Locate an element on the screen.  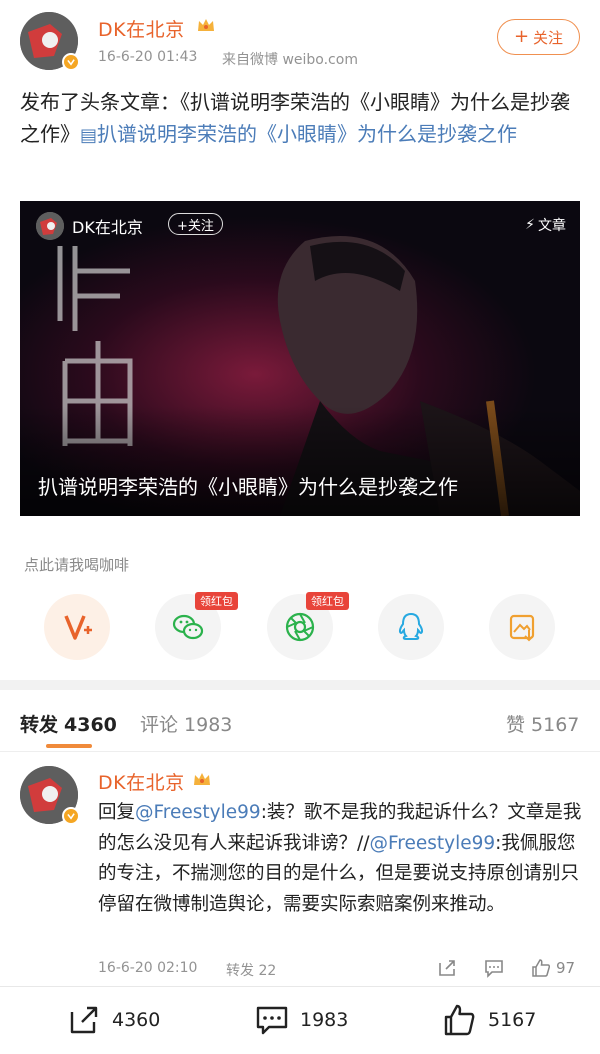
lightning-icon: ⚡ is located at coordinates (530, 225).